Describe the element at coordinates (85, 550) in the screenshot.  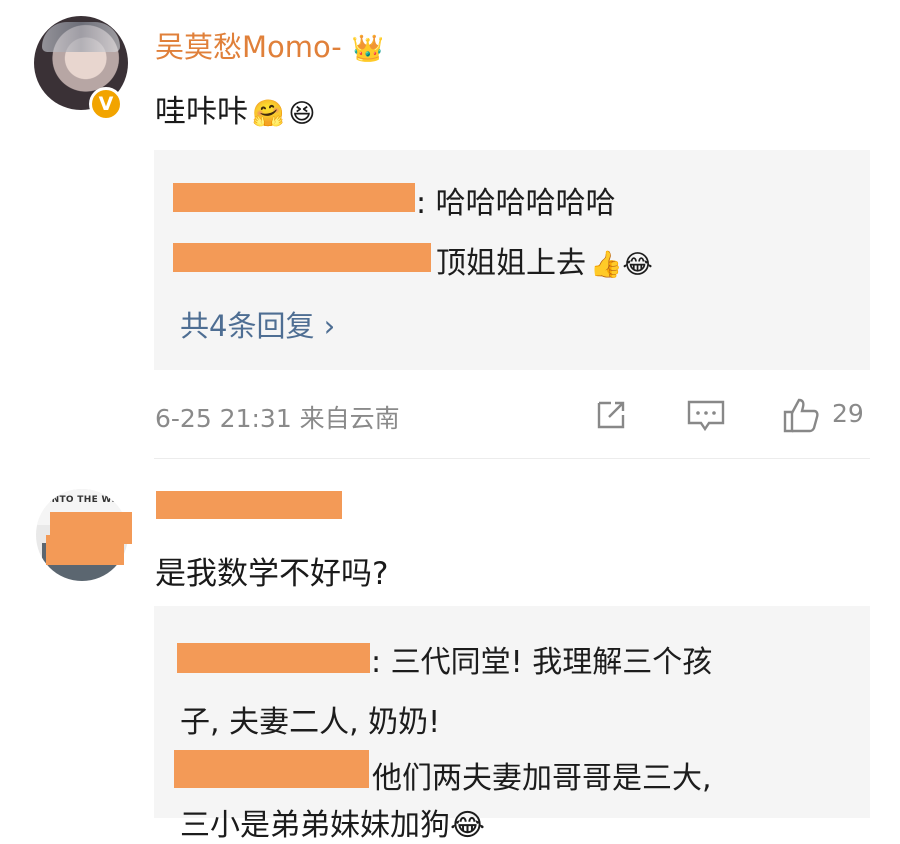
I see `redacted-avatar-overlay` at that location.